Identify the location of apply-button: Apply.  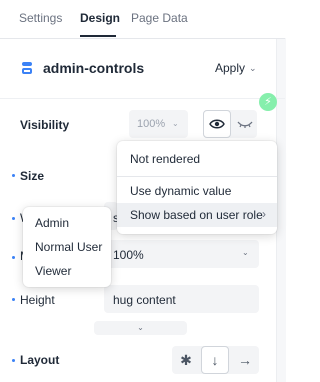
(230, 68).